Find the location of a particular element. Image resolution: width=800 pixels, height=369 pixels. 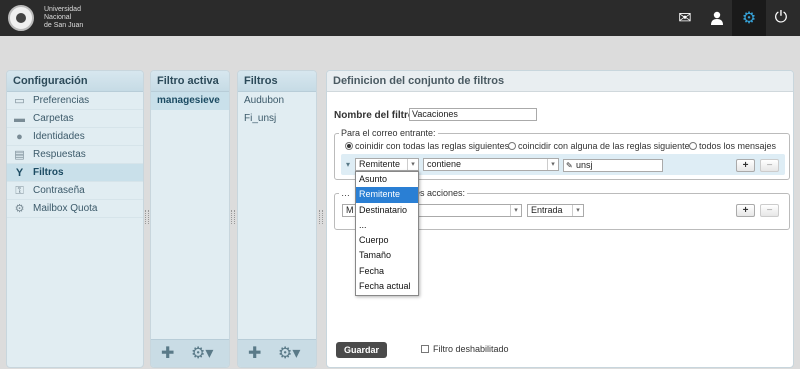

dropdown-option: Tamaño is located at coordinates (387, 255).